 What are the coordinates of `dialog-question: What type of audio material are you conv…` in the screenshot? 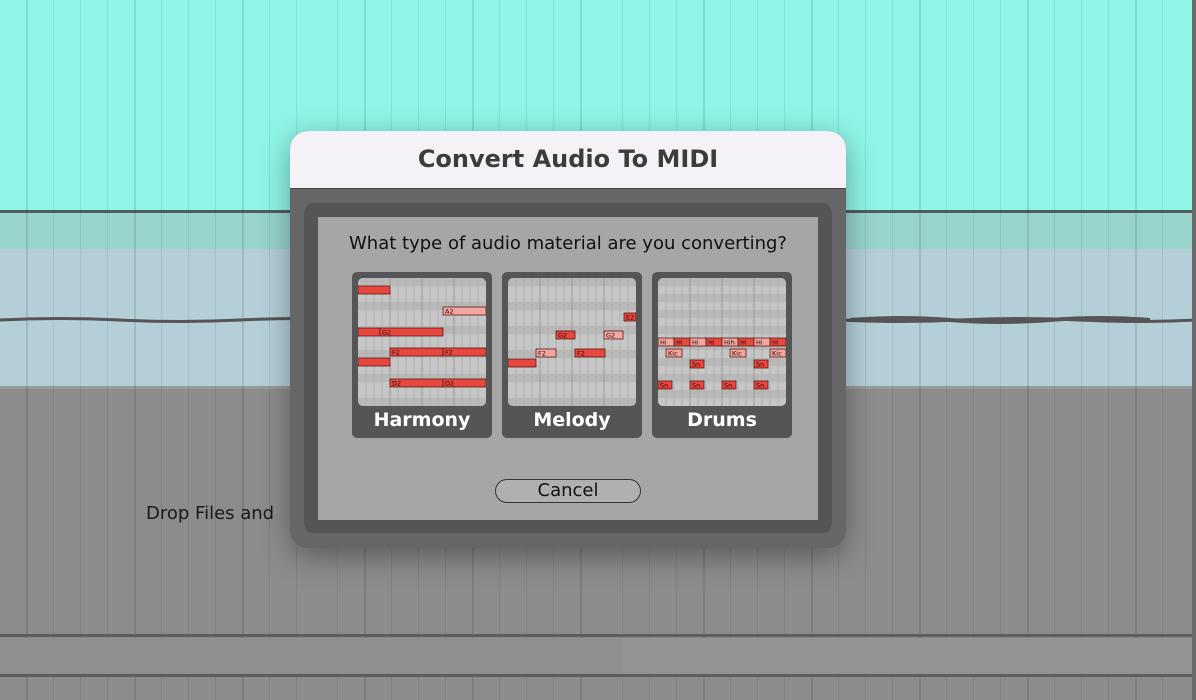 It's located at (568, 243).